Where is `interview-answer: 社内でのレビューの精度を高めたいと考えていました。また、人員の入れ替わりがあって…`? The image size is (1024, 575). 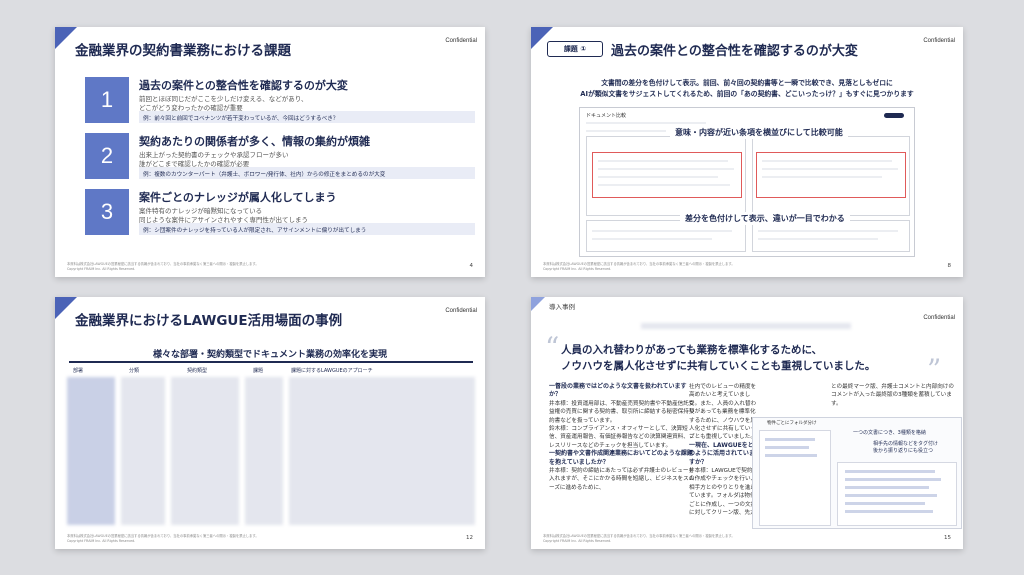 interview-answer: 社内でのレビューの精度を高めたいと考えていました。また、人員の入れ替わりがあって… is located at coordinates (723, 412).